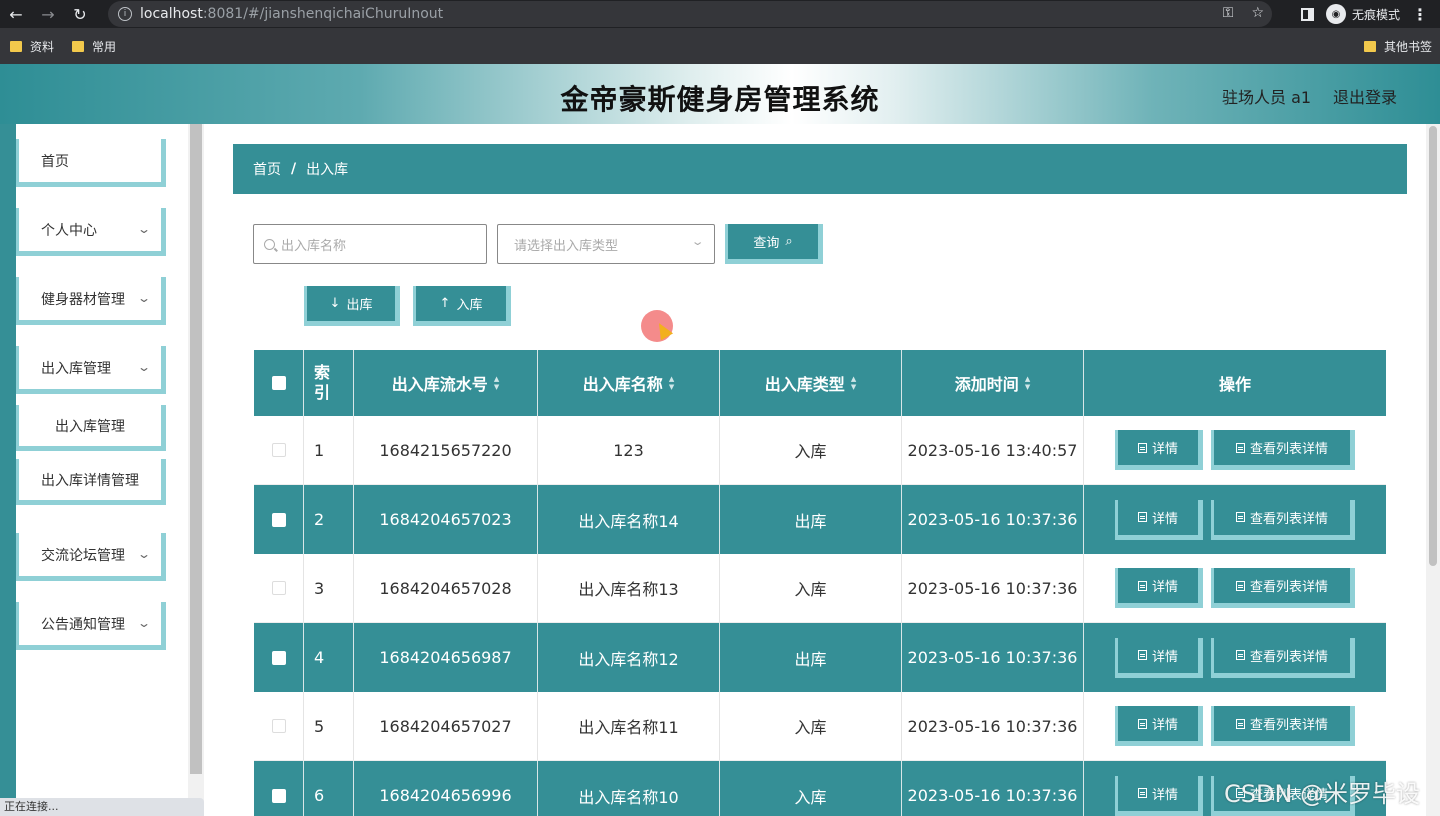  What do you see at coordinates (1397, 46) in the screenshot?
I see `other-bookmarks: 其他书签` at bounding box center [1397, 46].